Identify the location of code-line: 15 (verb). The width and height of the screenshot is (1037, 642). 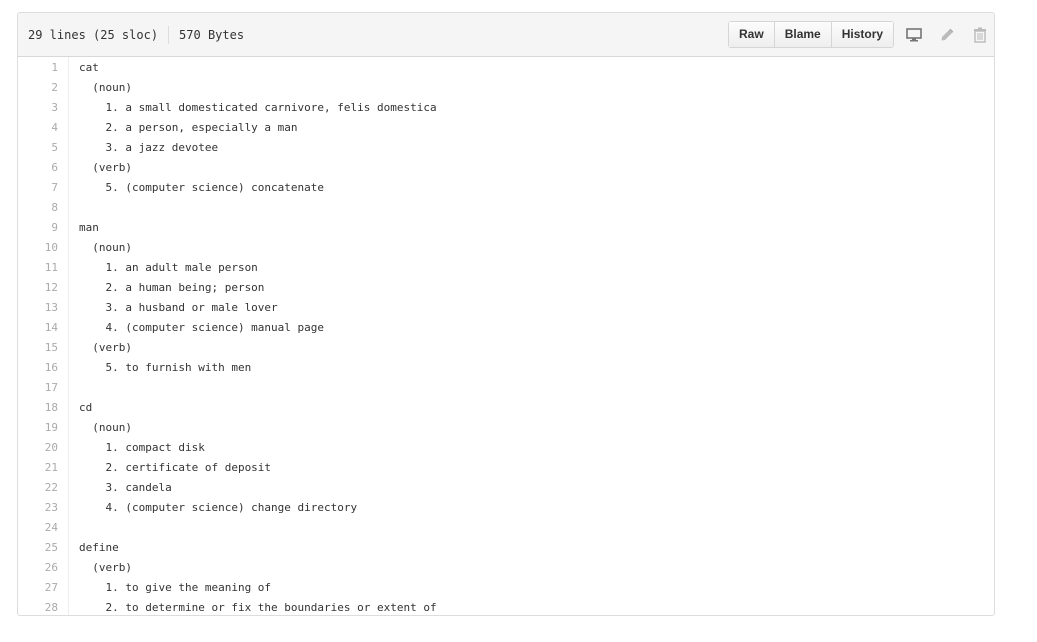
(506, 347).